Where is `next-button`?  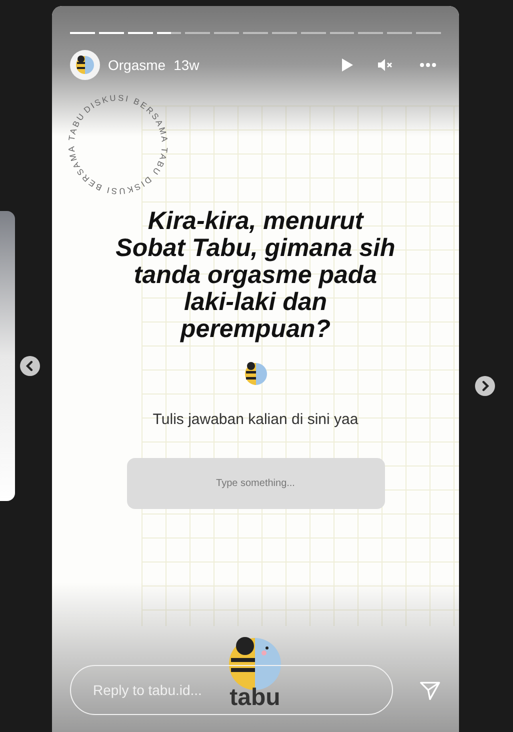
next-button is located at coordinates (485, 386).